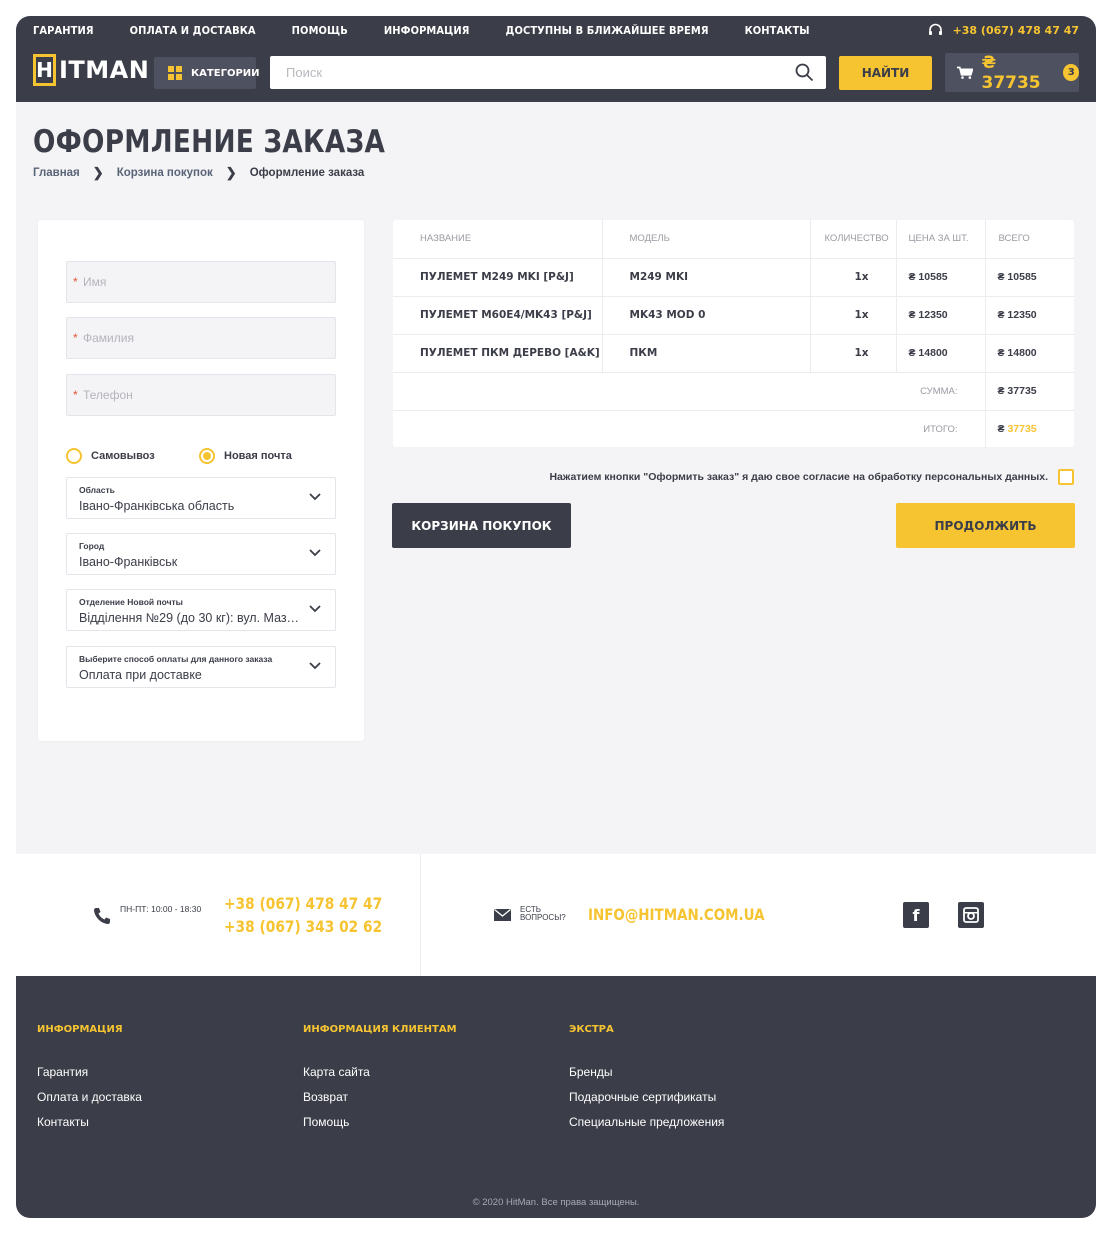  What do you see at coordinates (56, 173) in the screenshot?
I see `breadcrumb-home: Главная` at bounding box center [56, 173].